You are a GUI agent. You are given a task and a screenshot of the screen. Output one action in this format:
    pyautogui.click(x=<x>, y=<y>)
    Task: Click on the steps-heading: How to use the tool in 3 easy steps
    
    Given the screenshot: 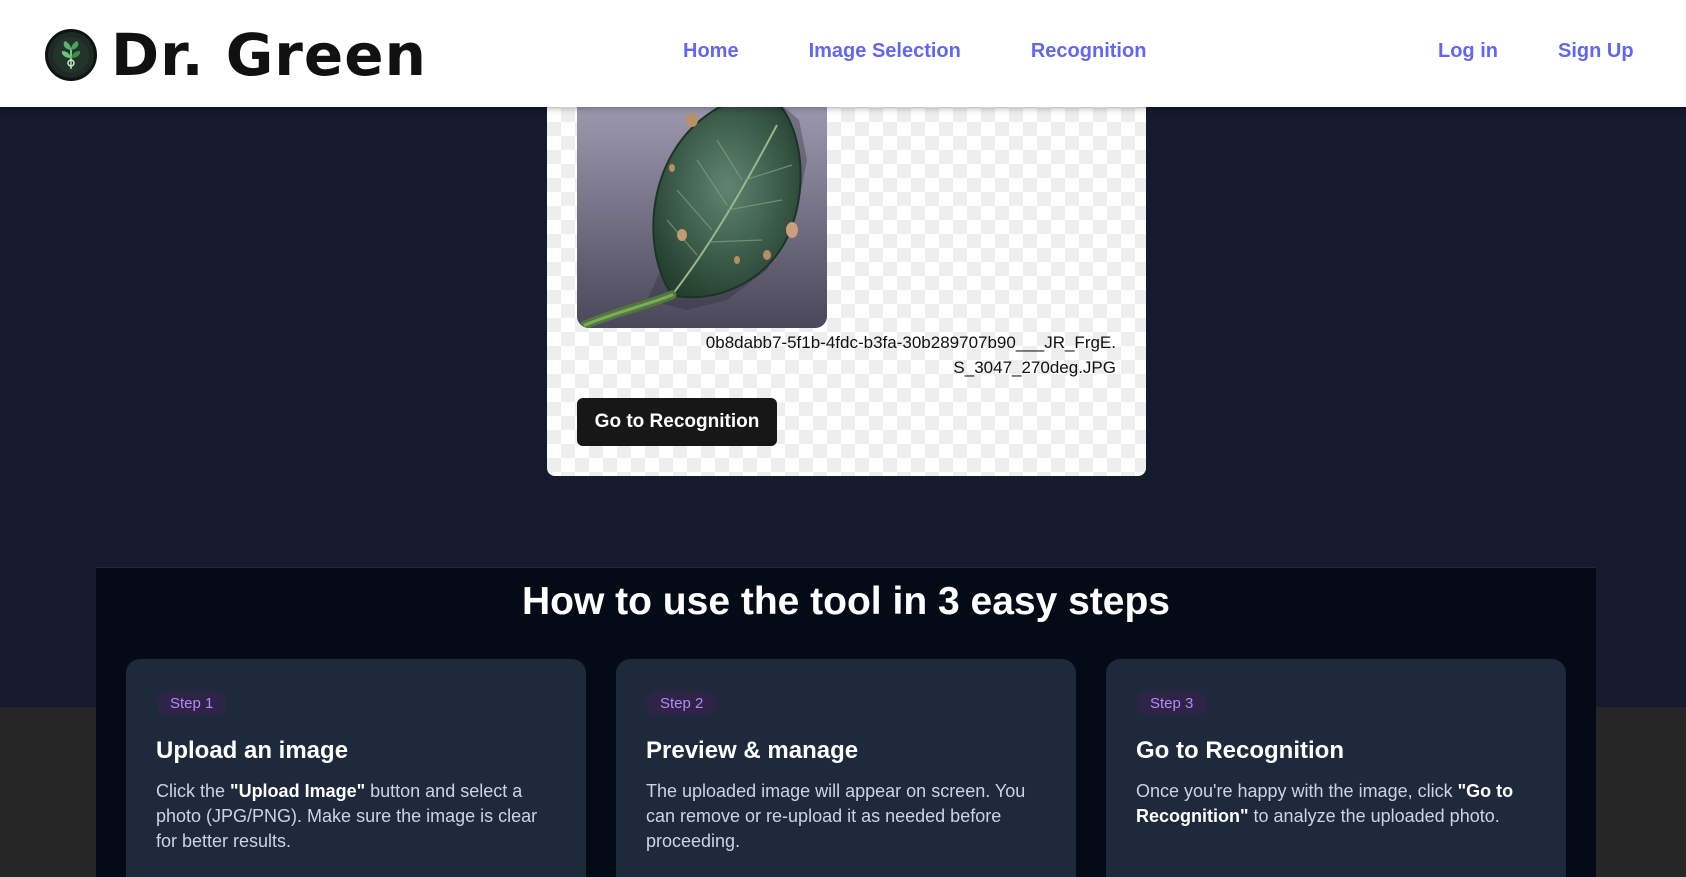 What is the action you would take?
    pyautogui.click(x=846, y=601)
    